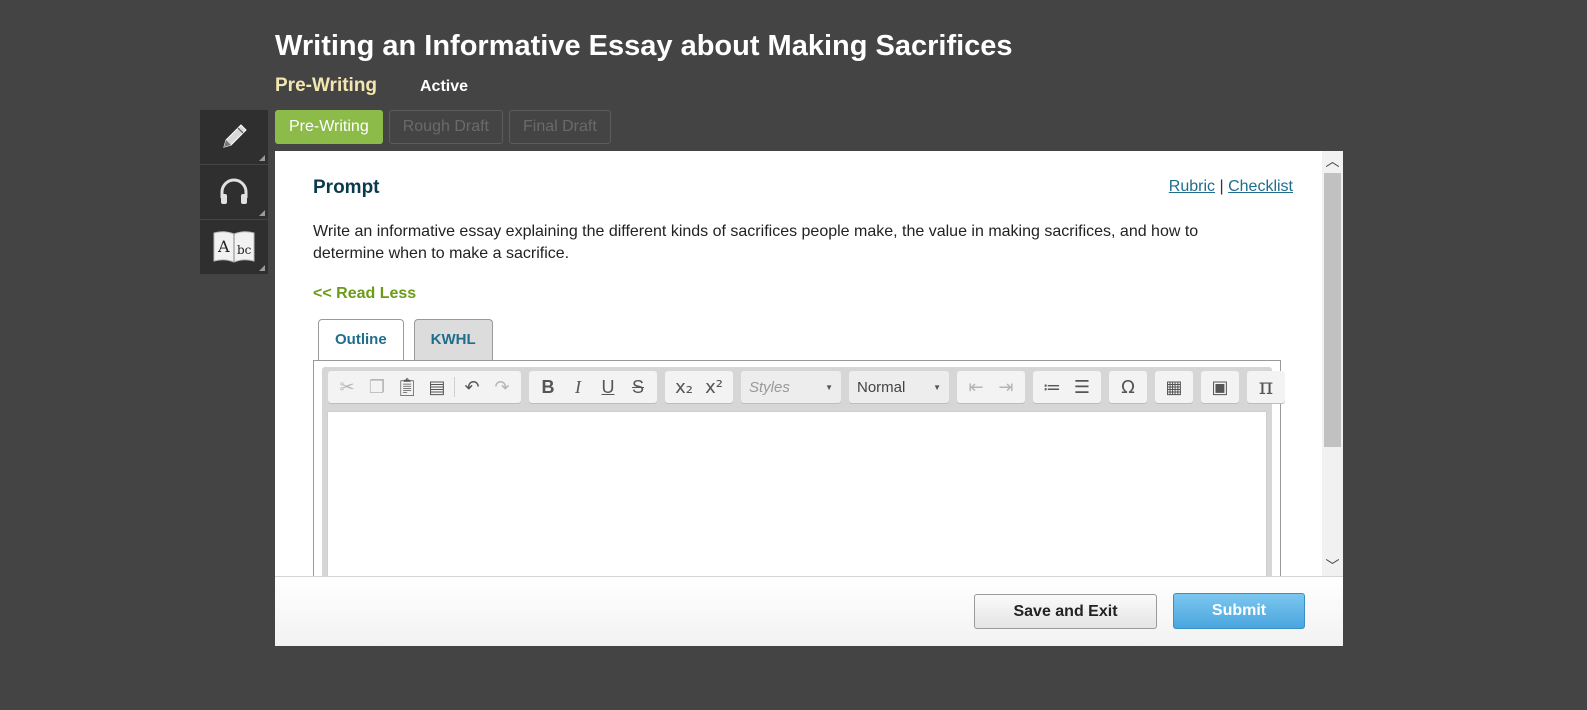 The image size is (1587, 710). I want to click on indent-group: ⇤ ⇥, so click(991, 387).